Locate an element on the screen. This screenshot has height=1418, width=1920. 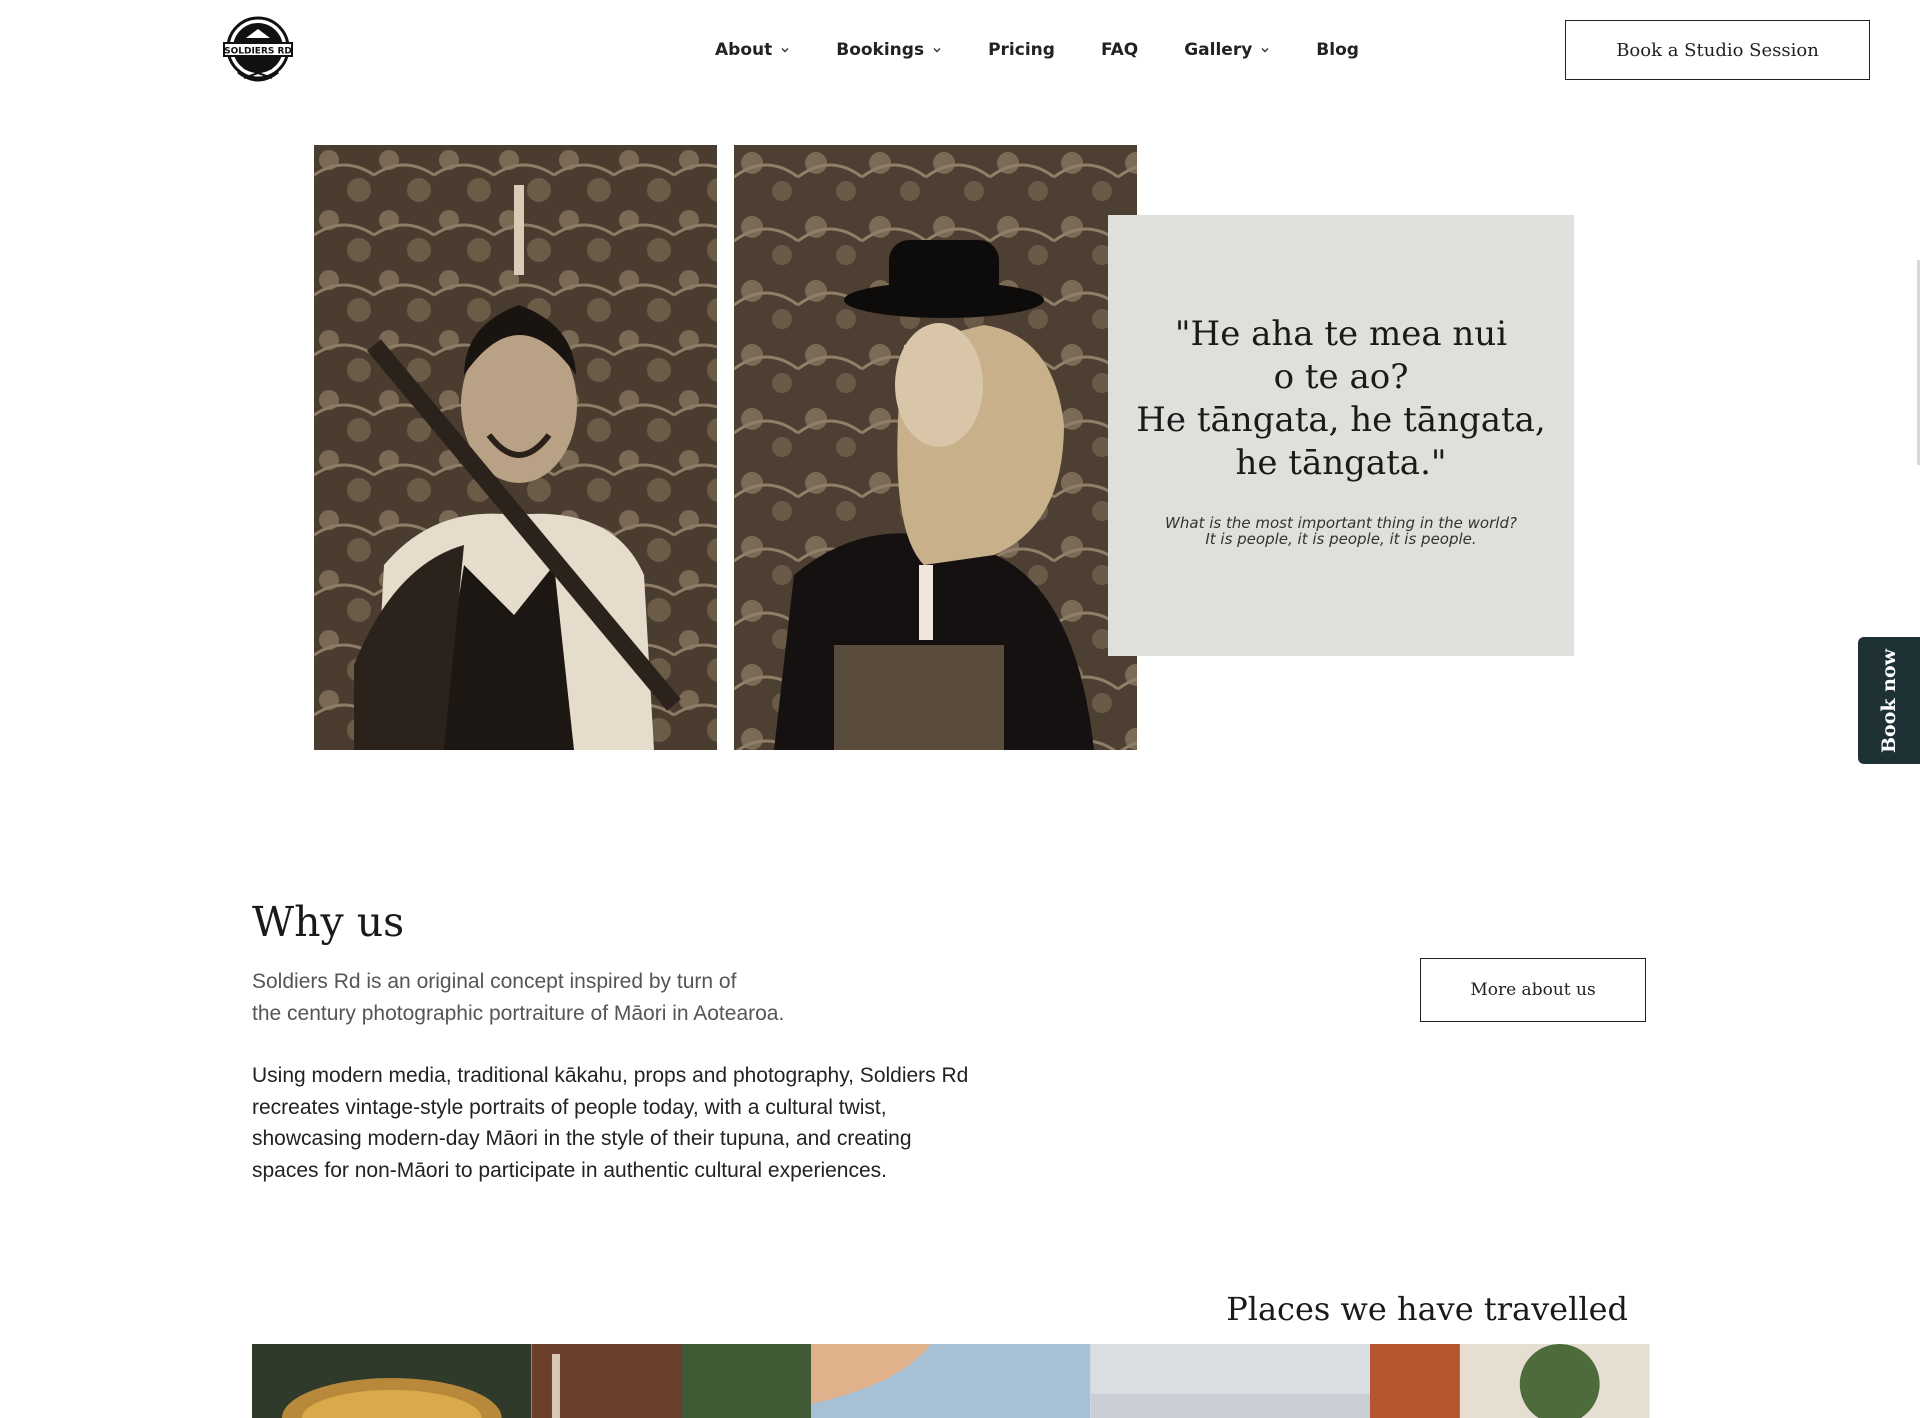
nav-faq-label: FAQ is located at coordinates (1119, 50).